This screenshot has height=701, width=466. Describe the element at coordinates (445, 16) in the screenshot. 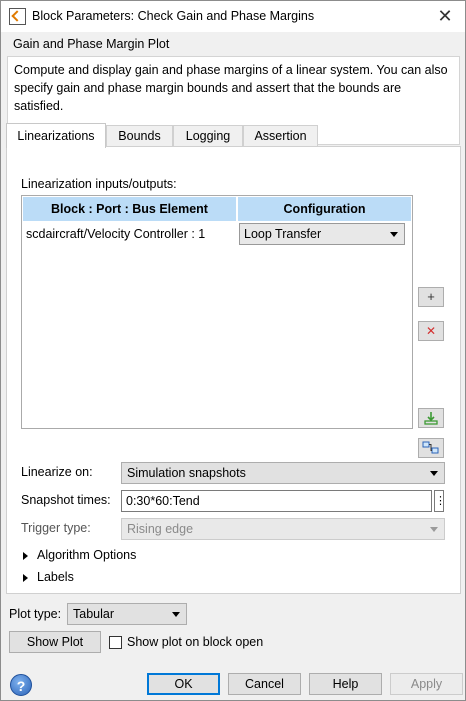

I see `close-icon: ✕` at that location.